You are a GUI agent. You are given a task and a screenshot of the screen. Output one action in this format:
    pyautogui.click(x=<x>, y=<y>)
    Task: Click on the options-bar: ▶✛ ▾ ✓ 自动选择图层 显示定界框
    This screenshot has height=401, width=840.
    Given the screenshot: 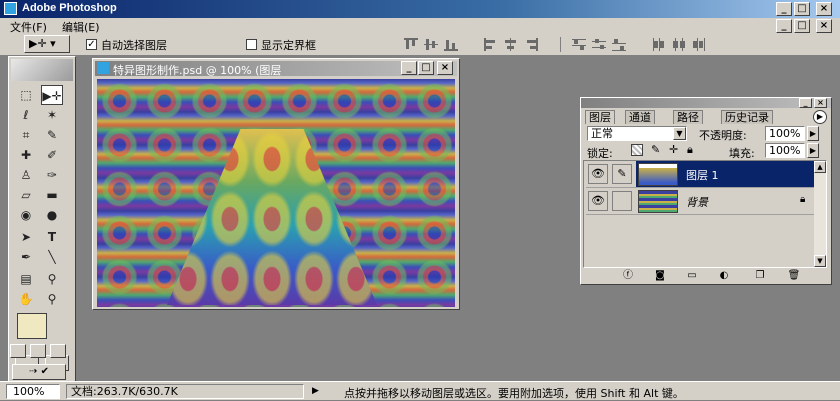 What is the action you would take?
    pyautogui.click(x=420, y=45)
    